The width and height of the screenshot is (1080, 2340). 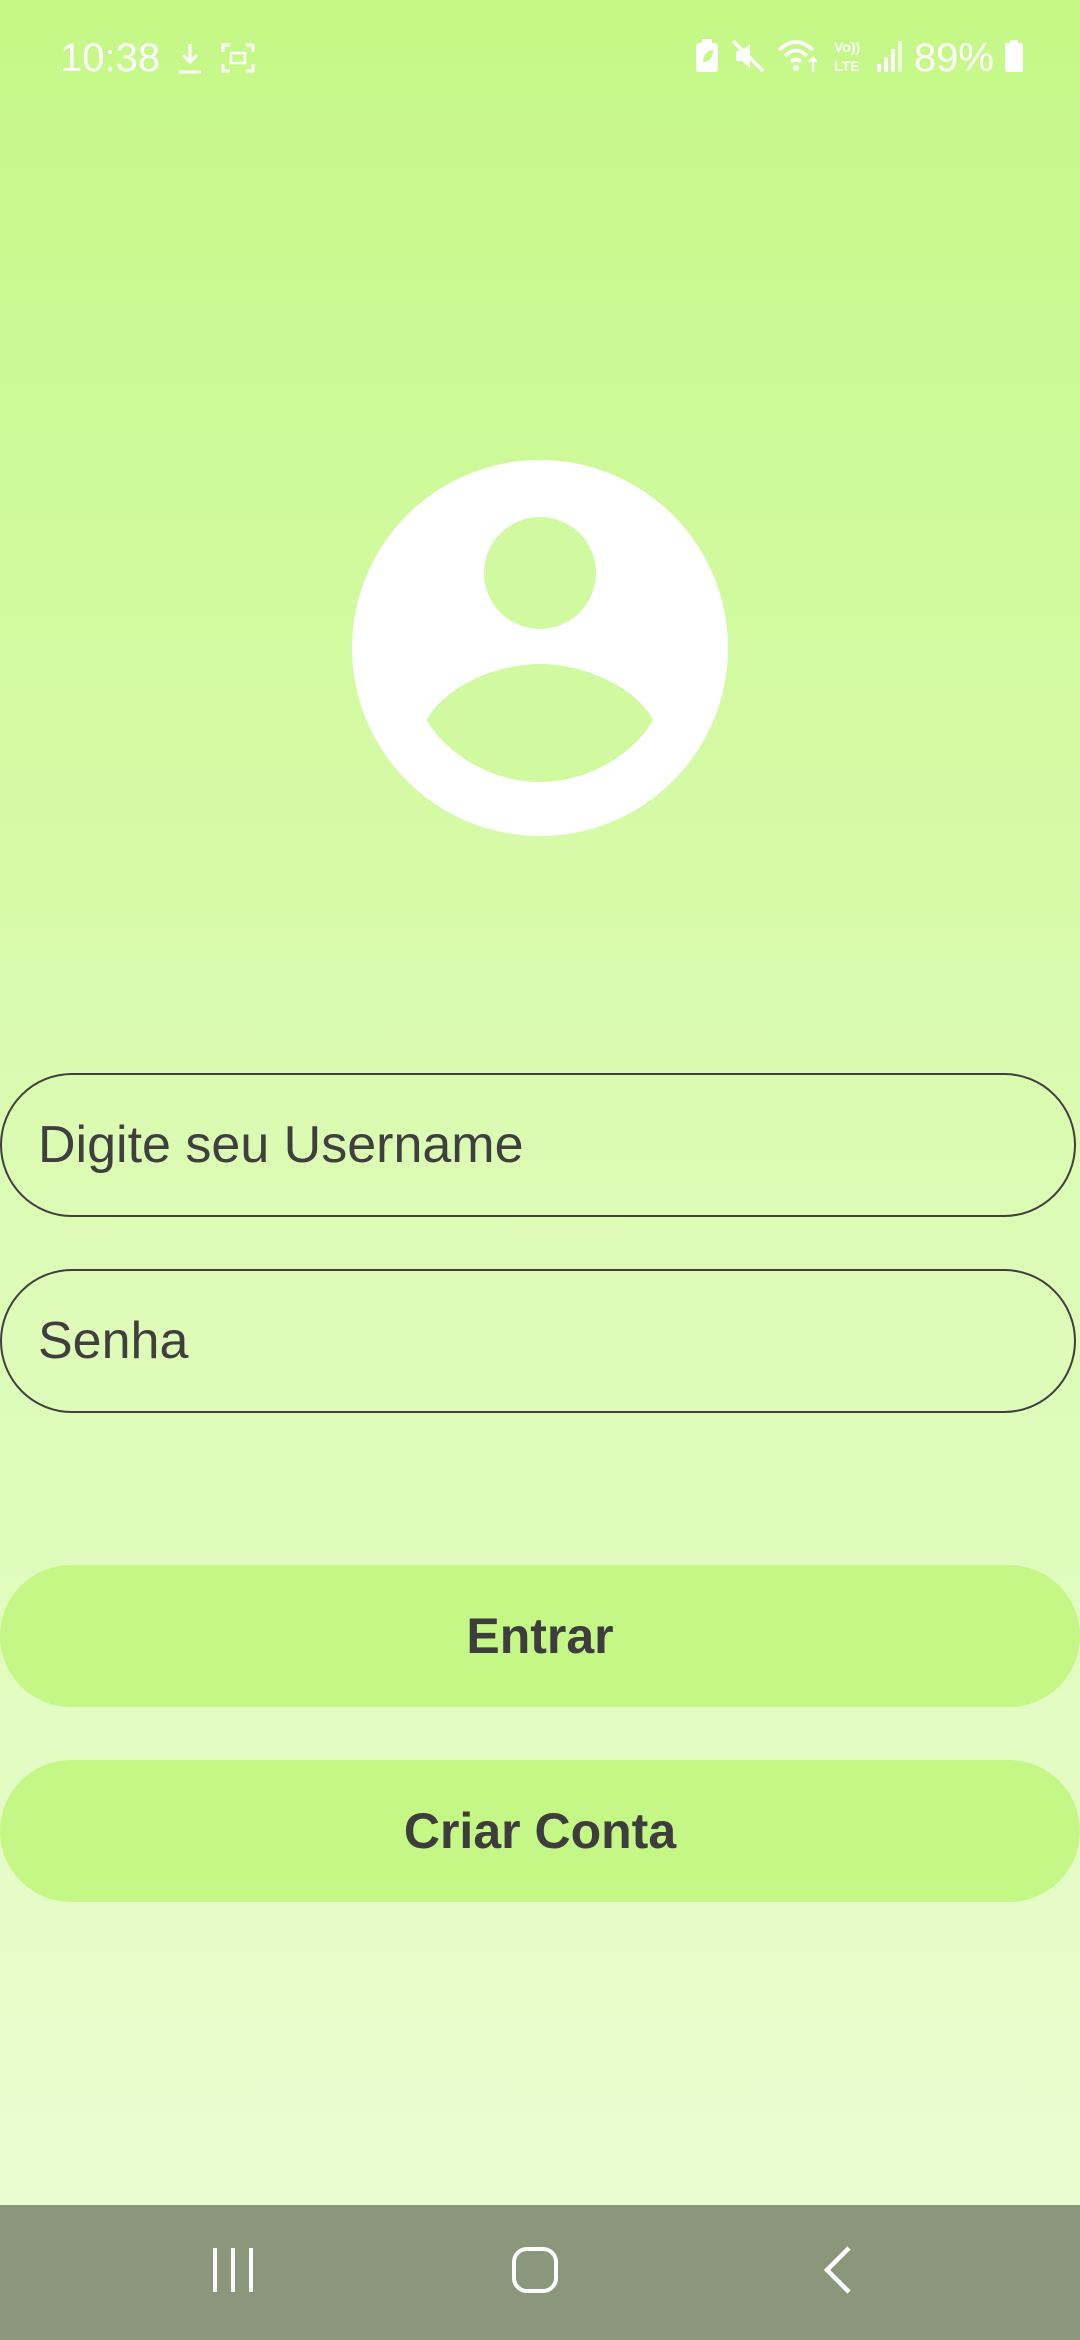 What do you see at coordinates (748, 58) in the screenshot?
I see `mute-icon` at bounding box center [748, 58].